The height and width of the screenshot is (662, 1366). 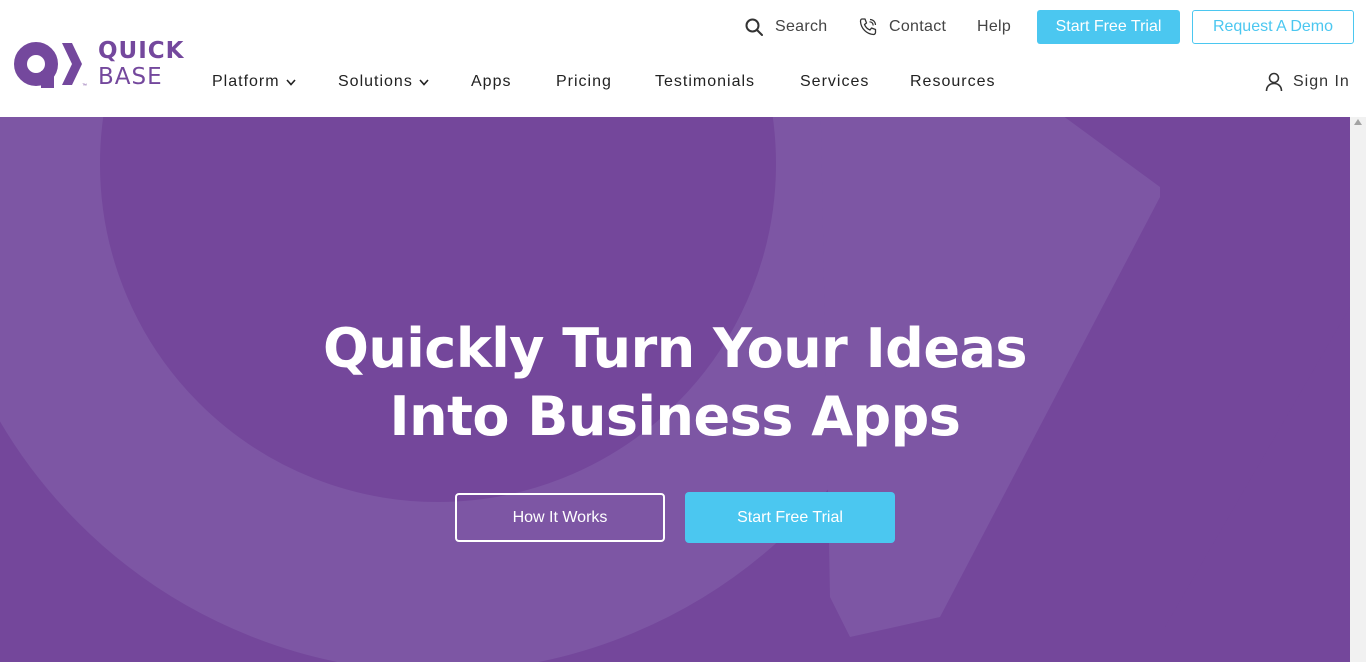 I want to click on nav-item-services: Services, so click(x=834, y=82).